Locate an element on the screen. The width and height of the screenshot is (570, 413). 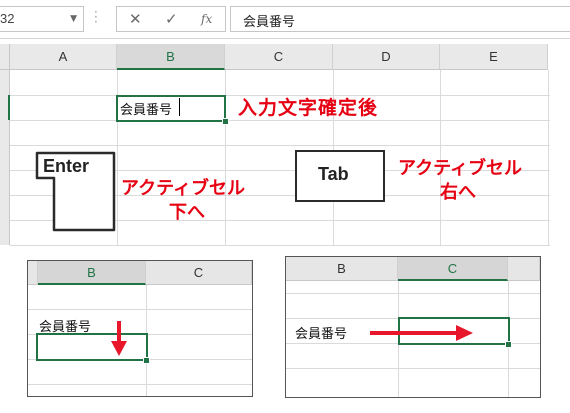
active-cell-b is located at coordinates (92, 347).